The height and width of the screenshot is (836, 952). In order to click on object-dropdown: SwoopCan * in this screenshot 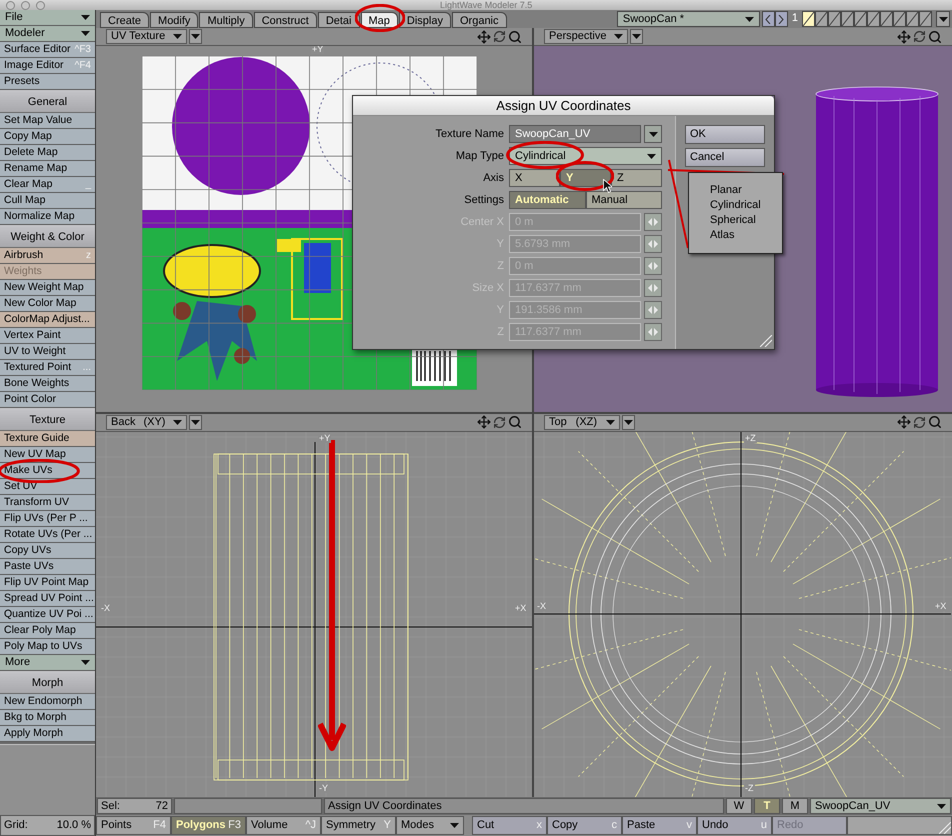, I will do `click(688, 19)`.